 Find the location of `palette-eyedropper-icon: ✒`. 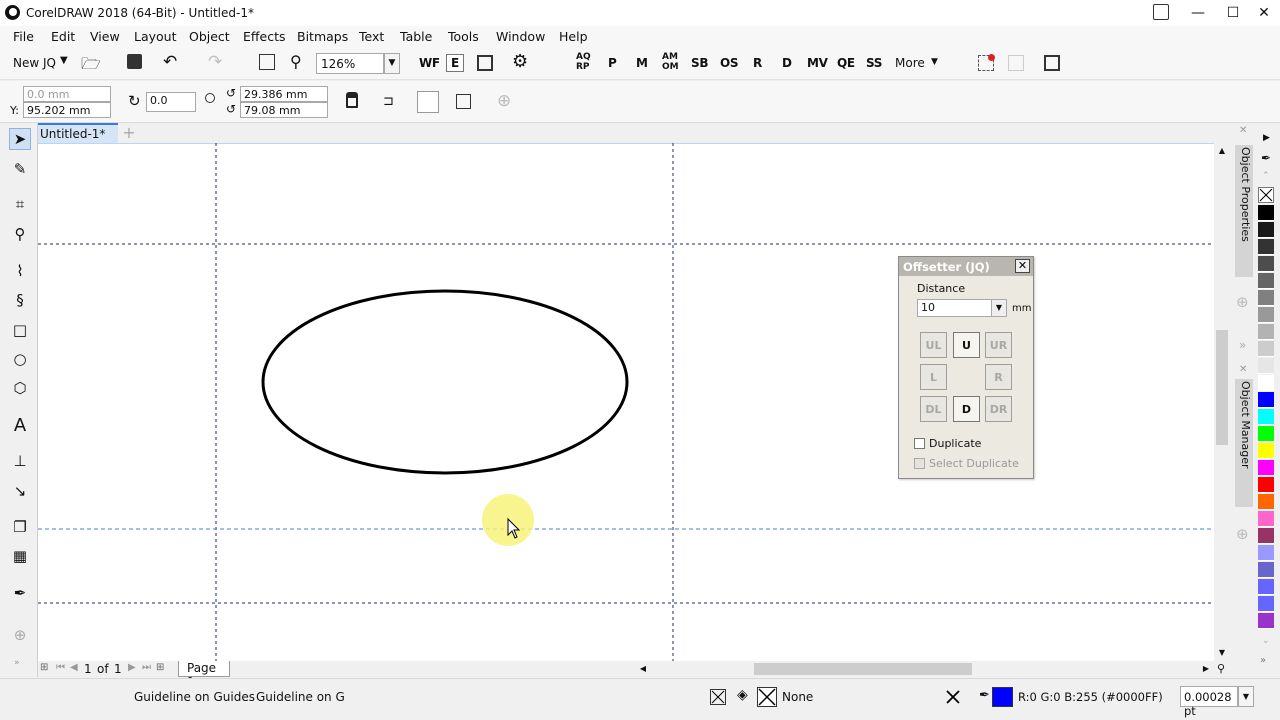

palette-eyedropper-icon: ✒ is located at coordinates (1266, 158).